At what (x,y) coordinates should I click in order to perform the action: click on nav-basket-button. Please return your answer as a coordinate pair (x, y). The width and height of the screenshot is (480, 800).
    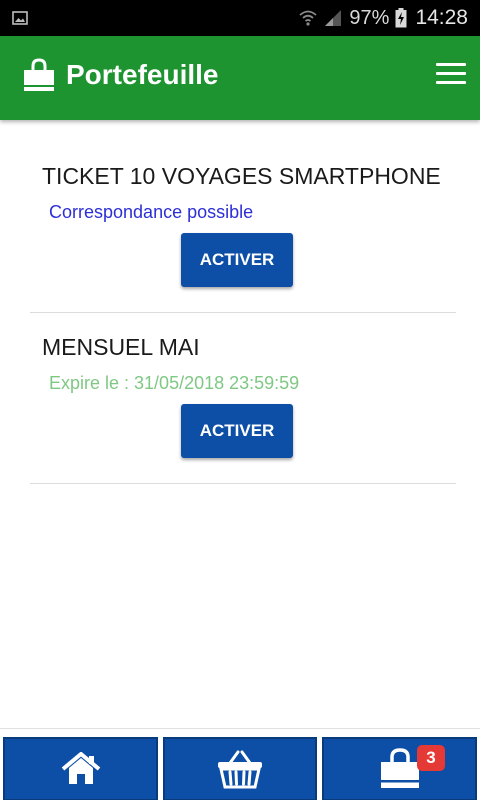
    Looking at the image, I should click on (240, 768).